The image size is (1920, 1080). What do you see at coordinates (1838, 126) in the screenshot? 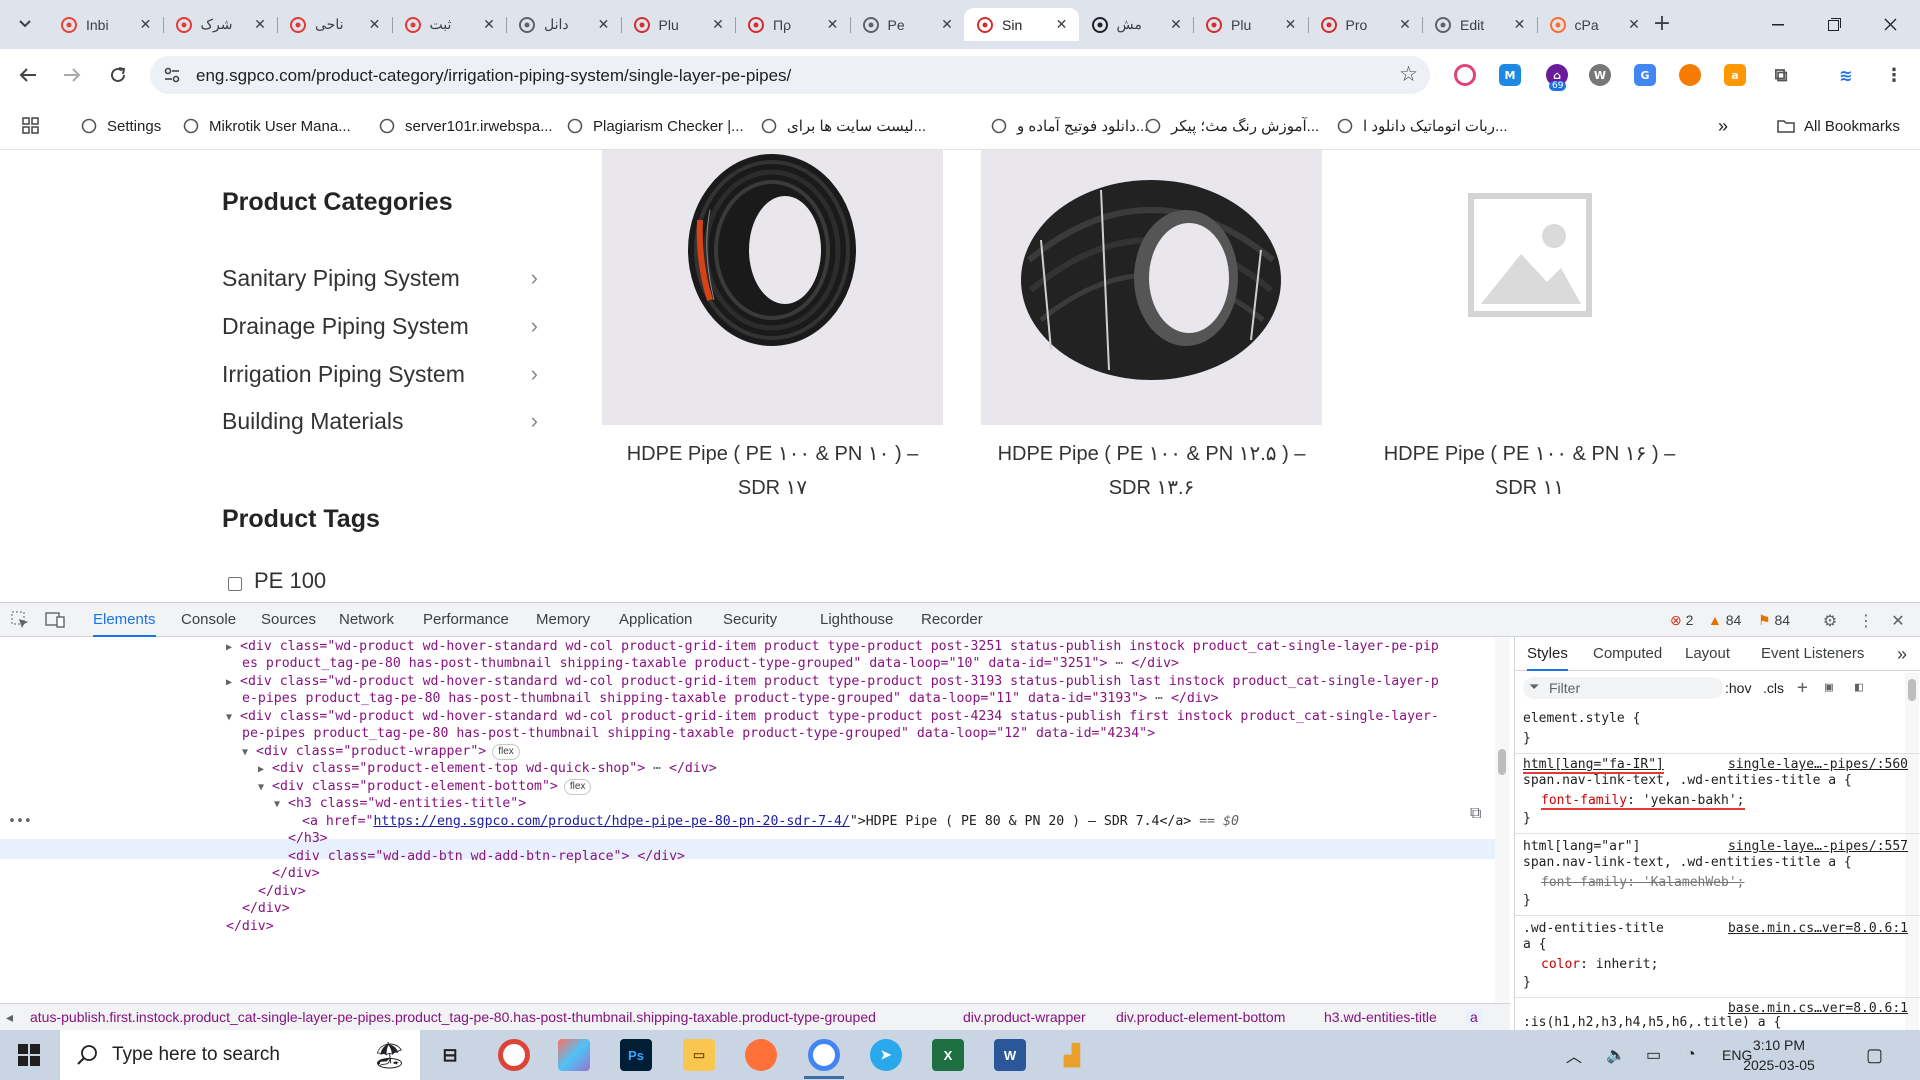
I see `all-bookmarks-button: All Bookmarks` at bounding box center [1838, 126].